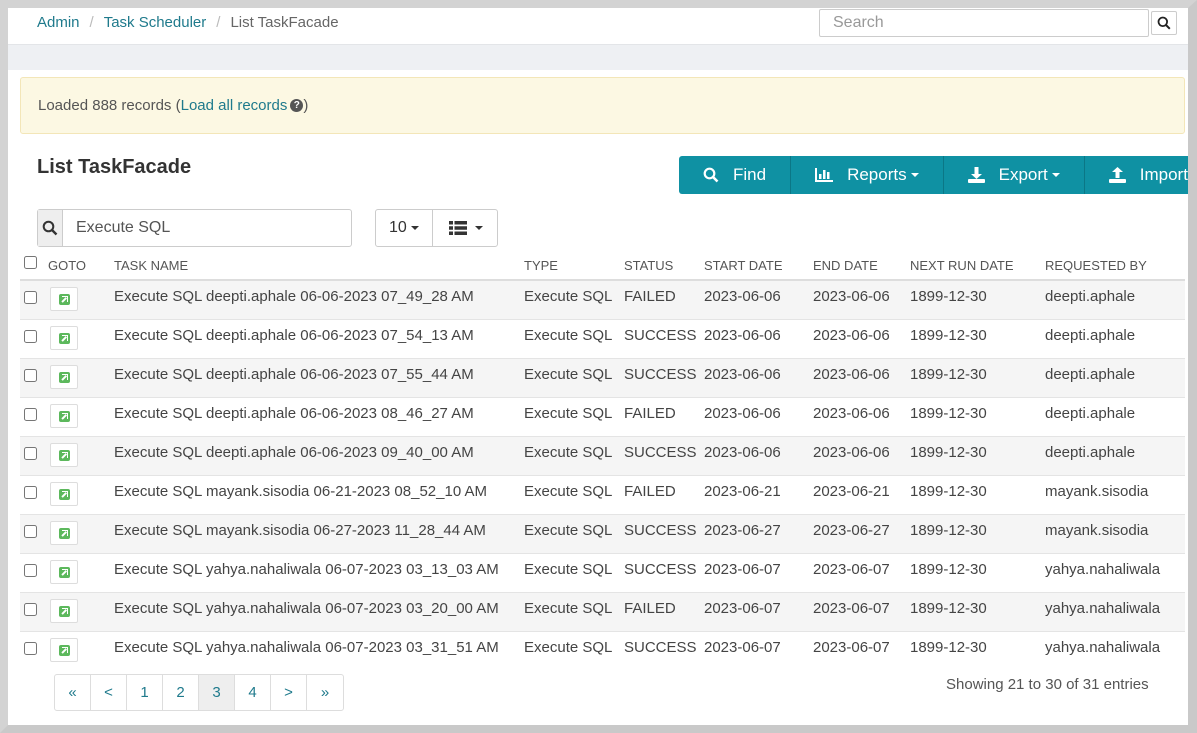  What do you see at coordinates (758, 533) in the screenshot?
I see `start-date-cell: 2023-06-27` at bounding box center [758, 533].